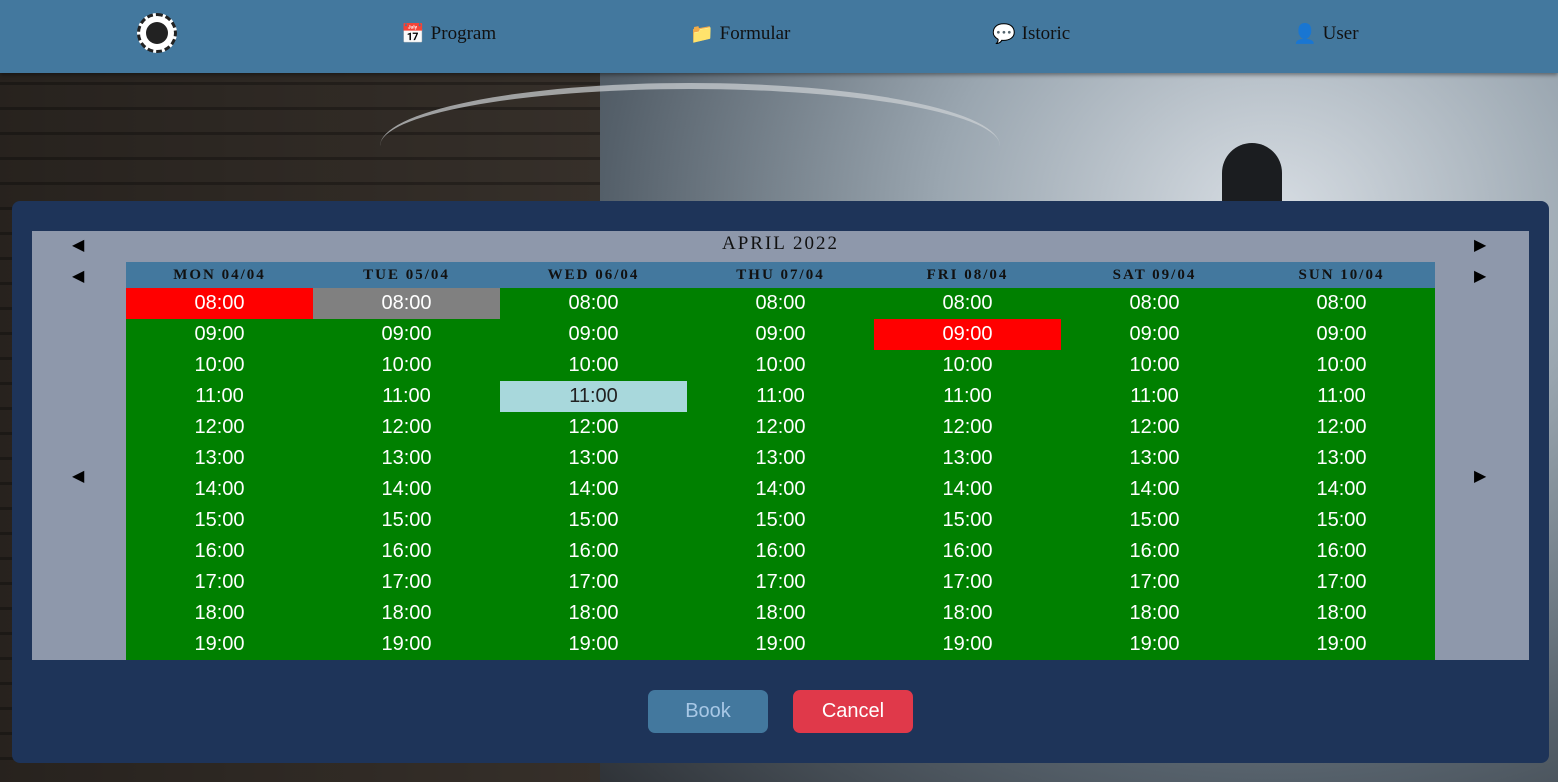 This screenshot has height=782, width=1558. I want to click on book-button: Book, so click(708, 711).